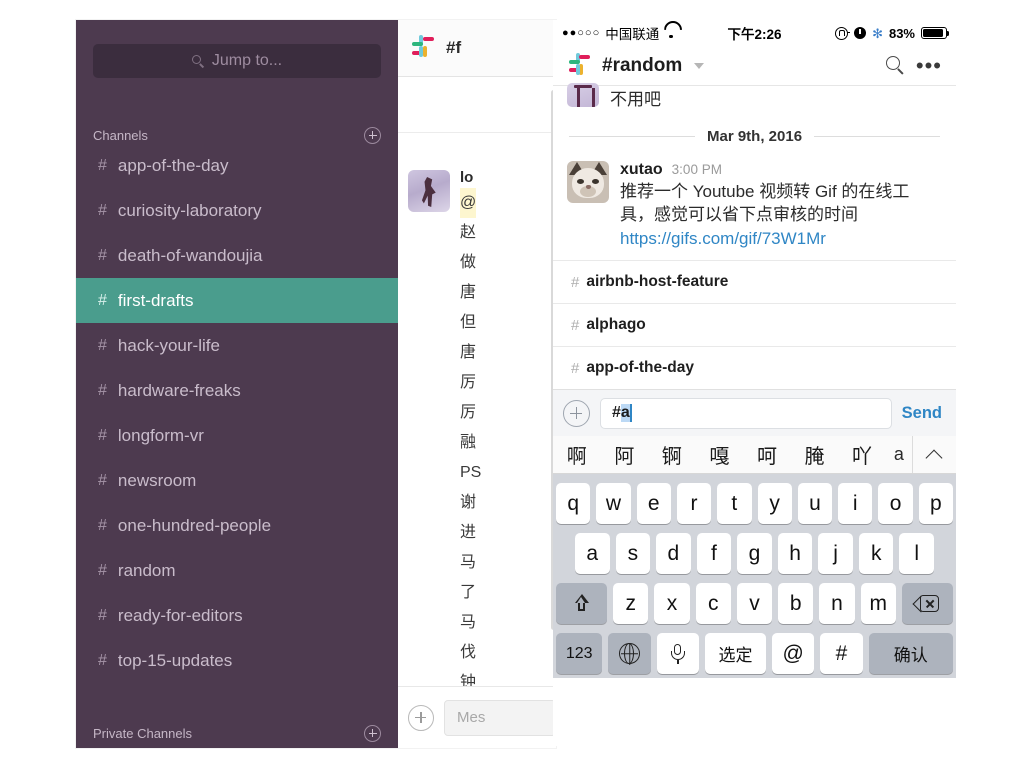 The height and width of the screenshot is (768, 1024). What do you see at coordinates (754, 325) in the screenshot?
I see `autocomplete-item-alphago: # alphago` at bounding box center [754, 325].